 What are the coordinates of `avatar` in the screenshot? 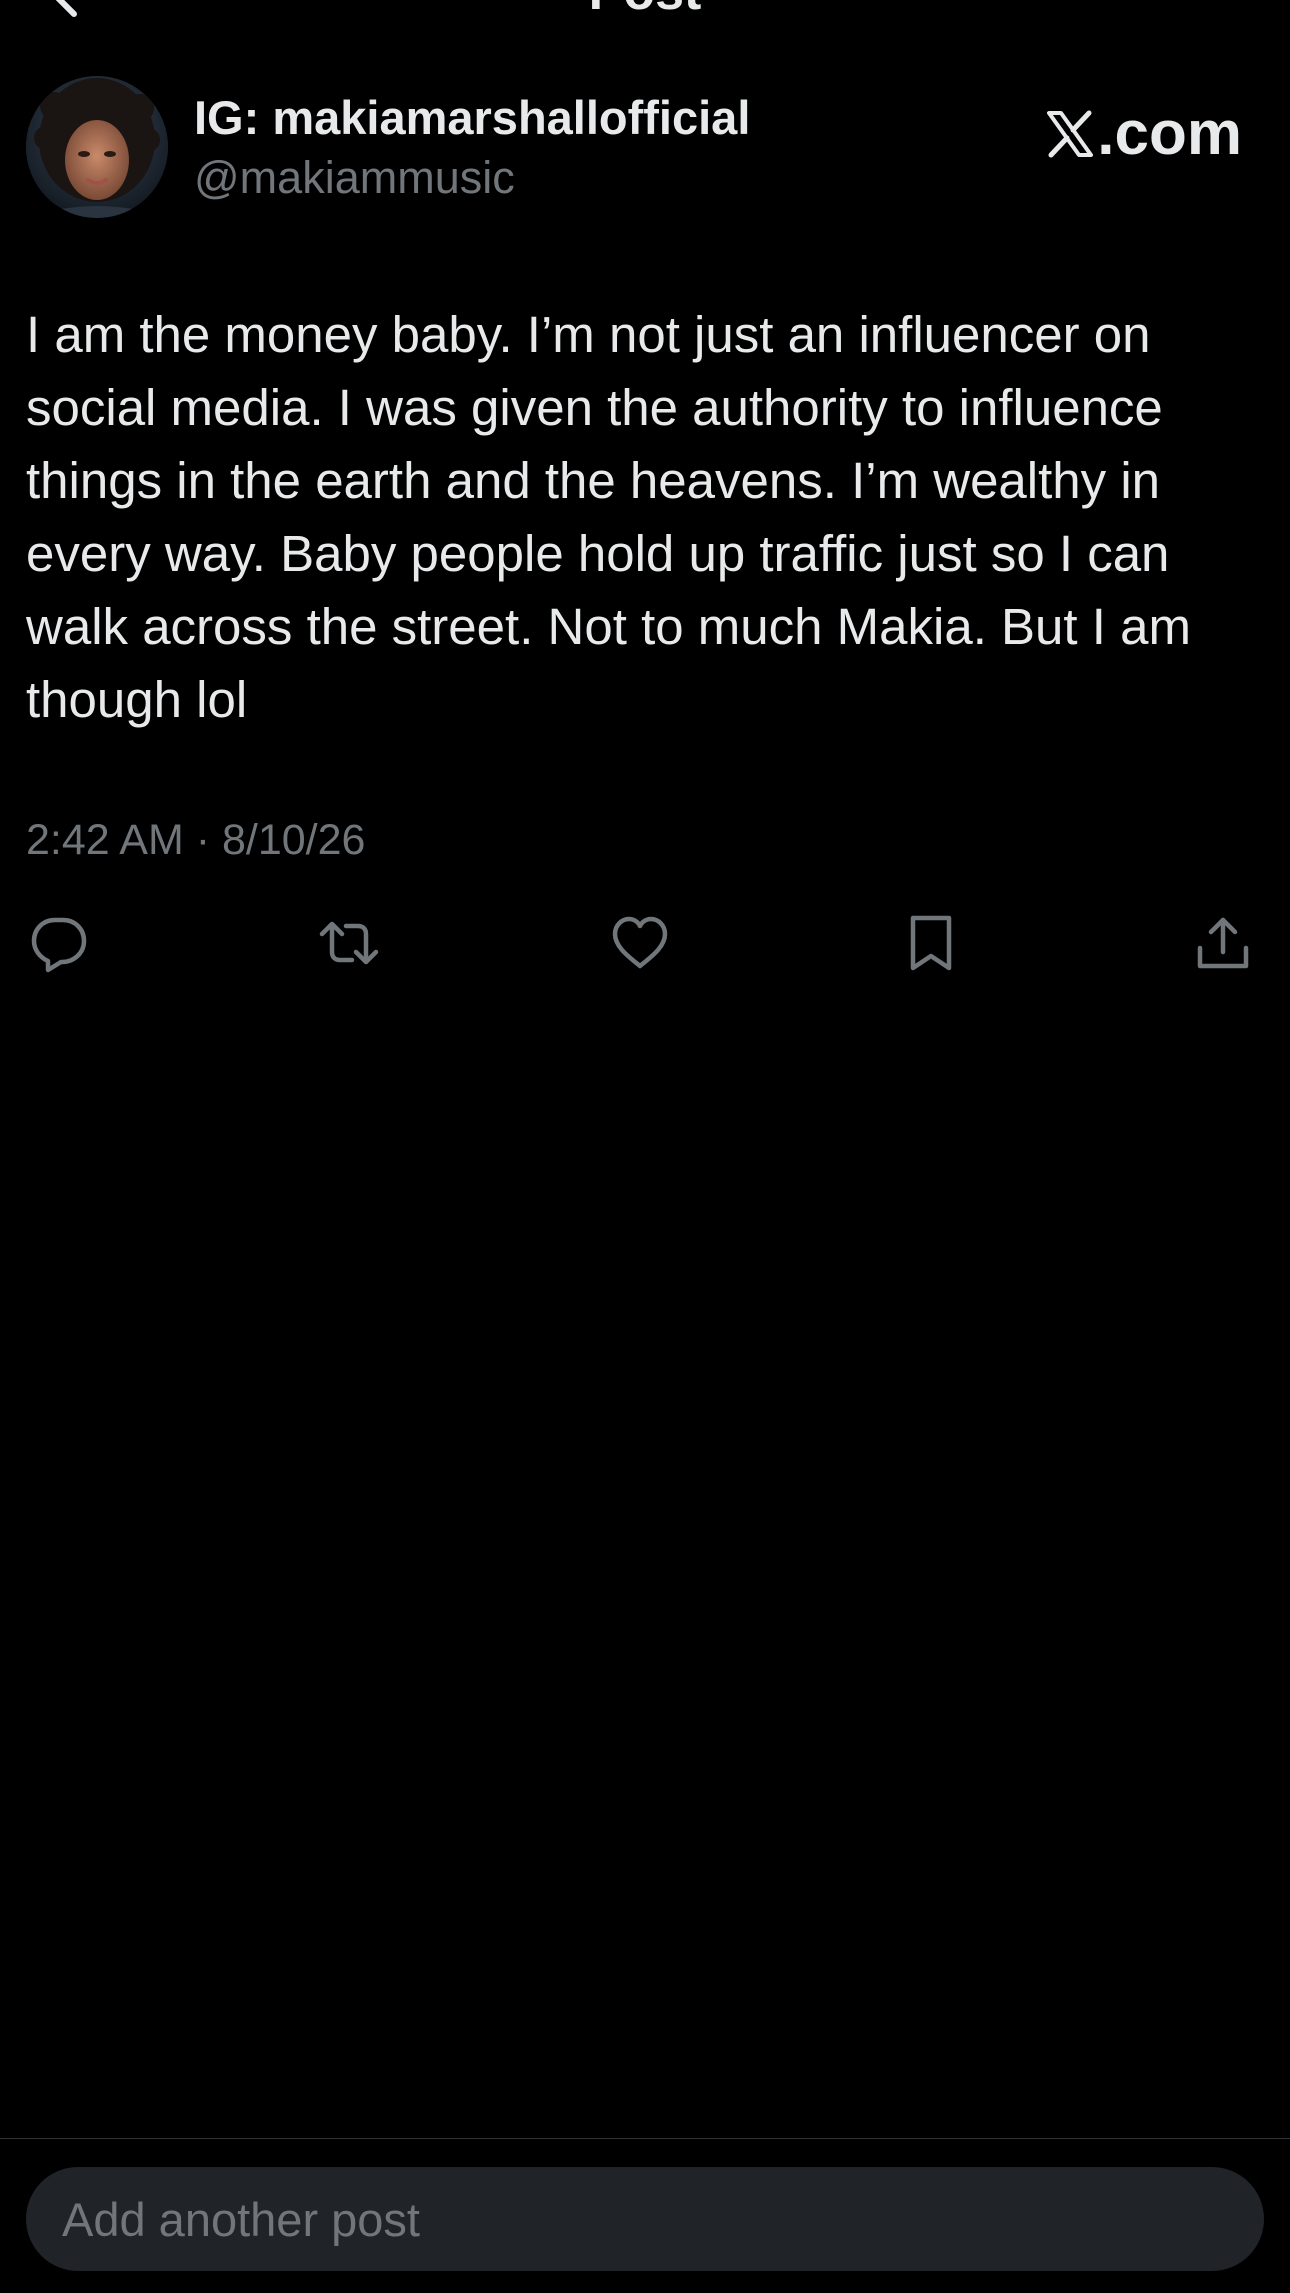 It's located at (97, 147).